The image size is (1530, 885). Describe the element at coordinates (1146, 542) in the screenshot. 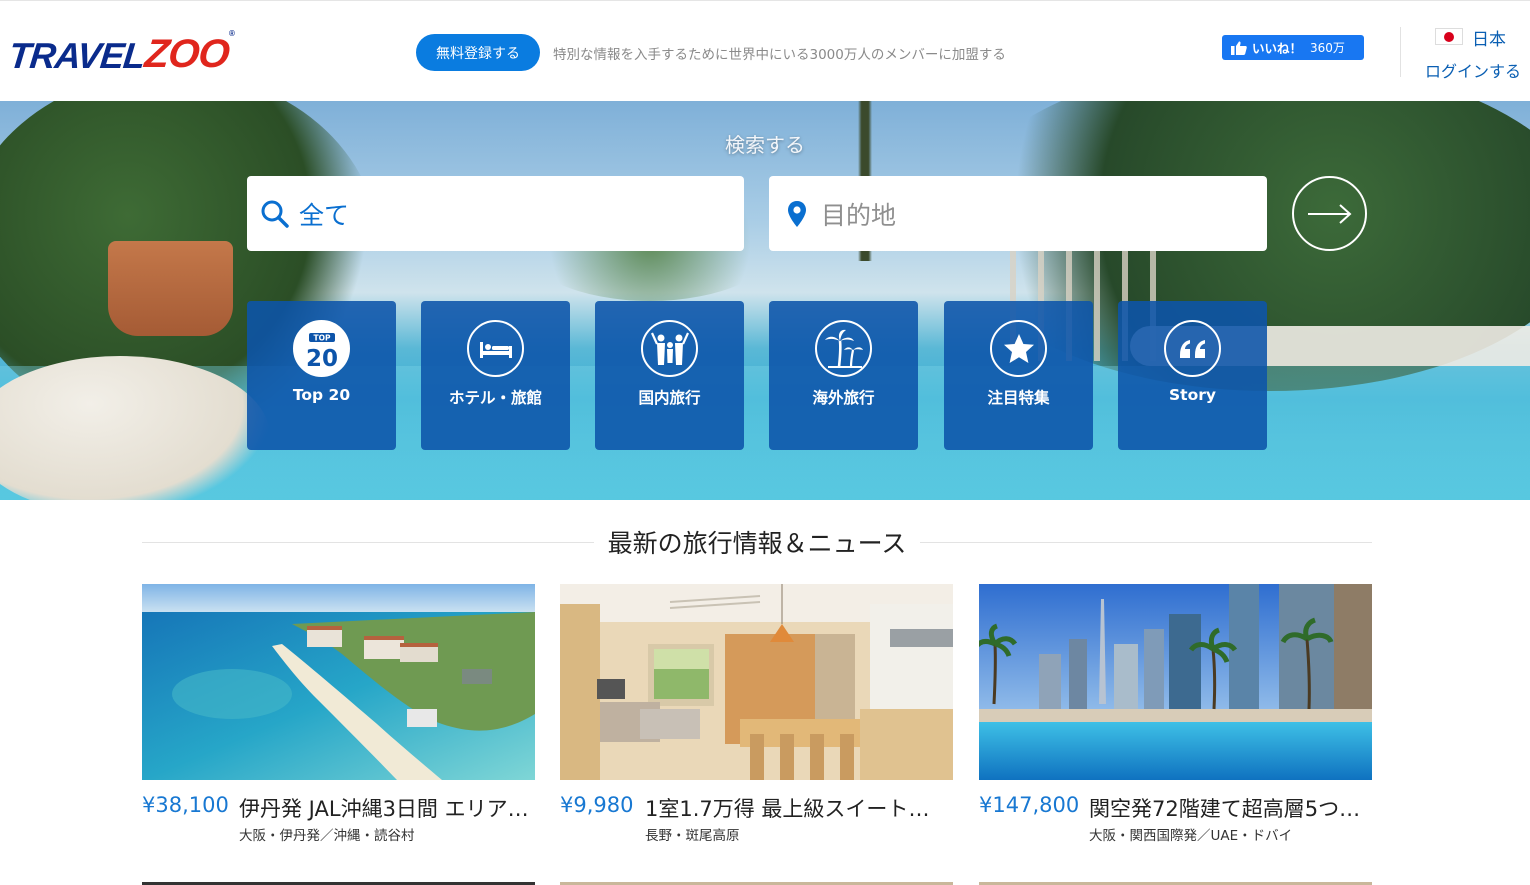

I see `heading-rule-right` at that location.